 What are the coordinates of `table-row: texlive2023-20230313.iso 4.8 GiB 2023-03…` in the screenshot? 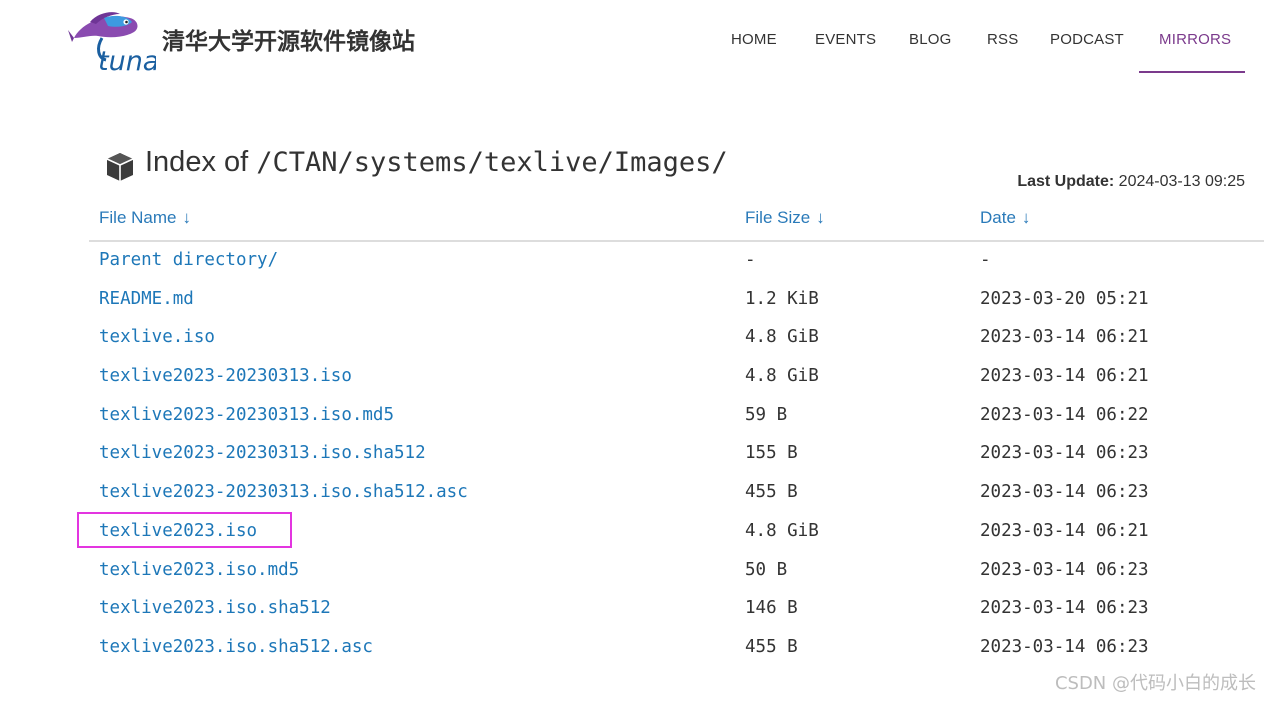 It's located at (676, 377).